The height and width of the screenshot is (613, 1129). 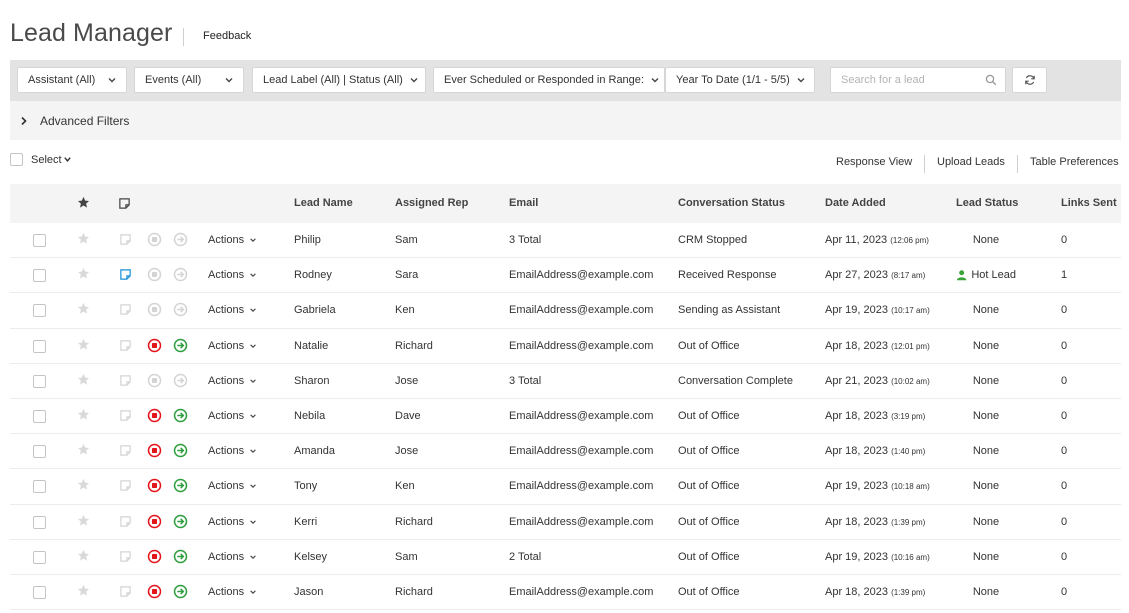 What do you see at coordinates (227, 36) in the screenshot?
I see `feedback-link: Feedback` at bounding box center [227, 36].